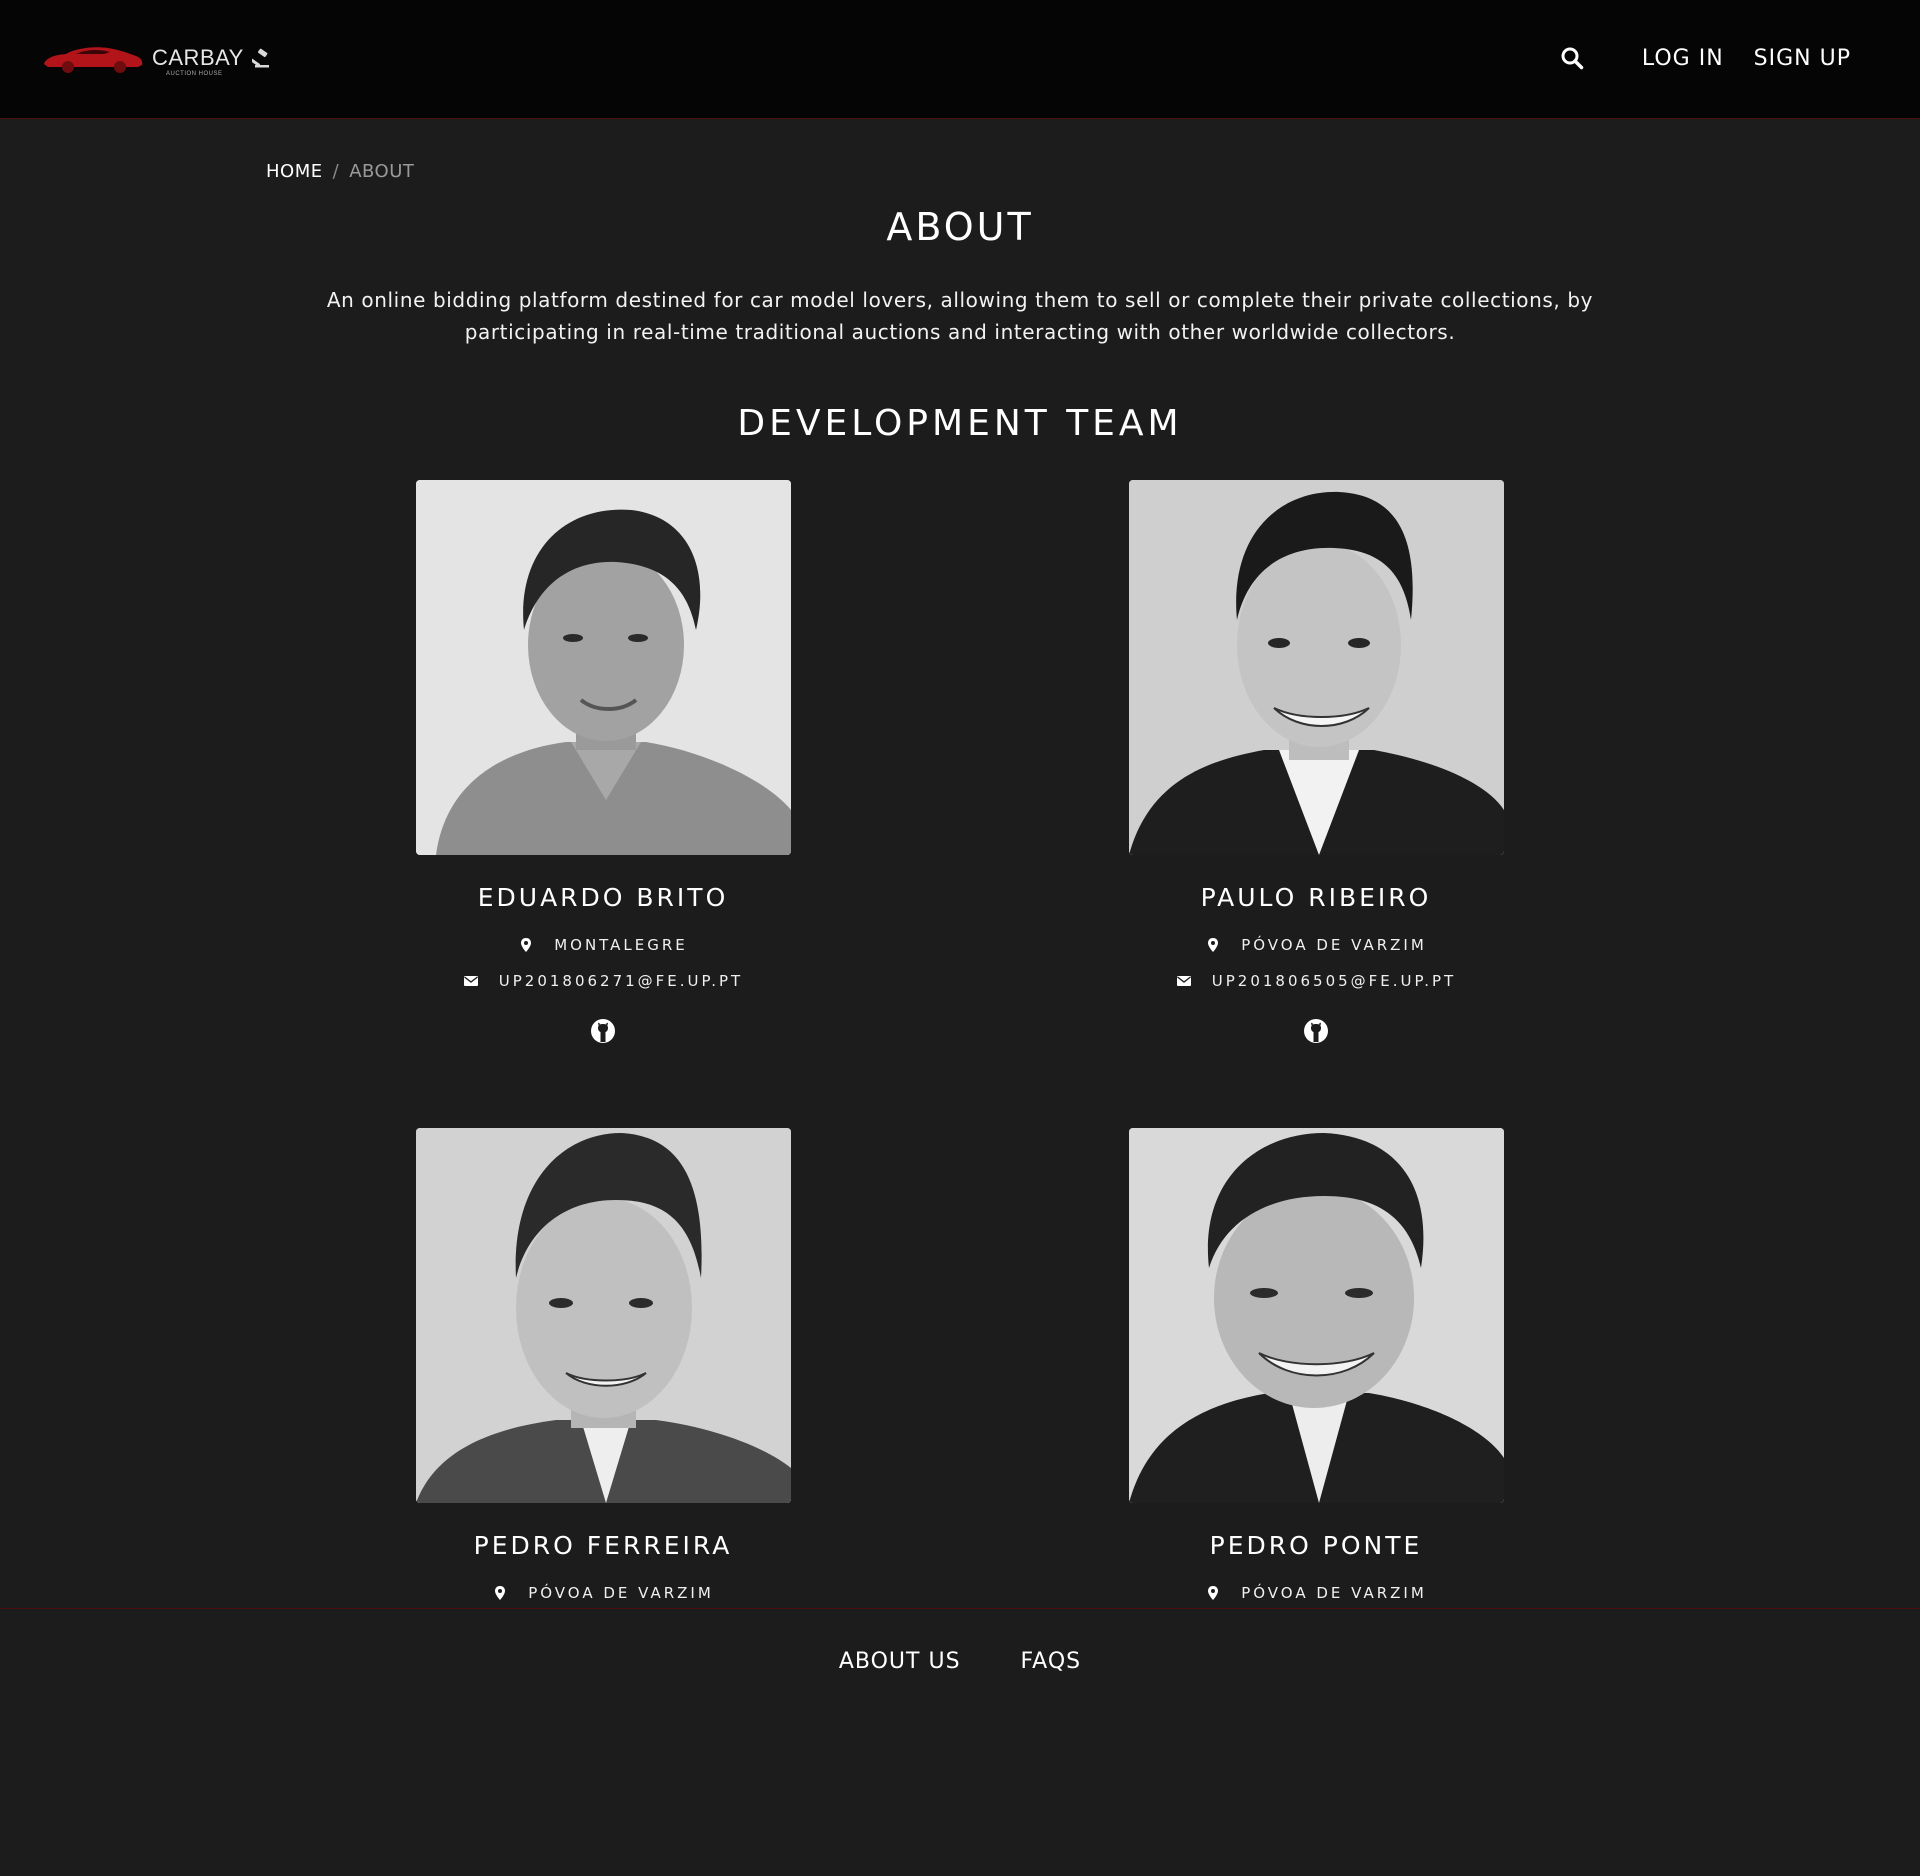  Describe the element at coordinates (603, 1545) in the screenshot. I see `member-name: PEDRO FERREIRA` at that location.